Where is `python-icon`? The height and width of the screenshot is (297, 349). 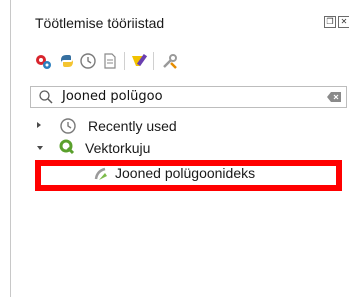
python-icon is located at coordinates (67, 61).